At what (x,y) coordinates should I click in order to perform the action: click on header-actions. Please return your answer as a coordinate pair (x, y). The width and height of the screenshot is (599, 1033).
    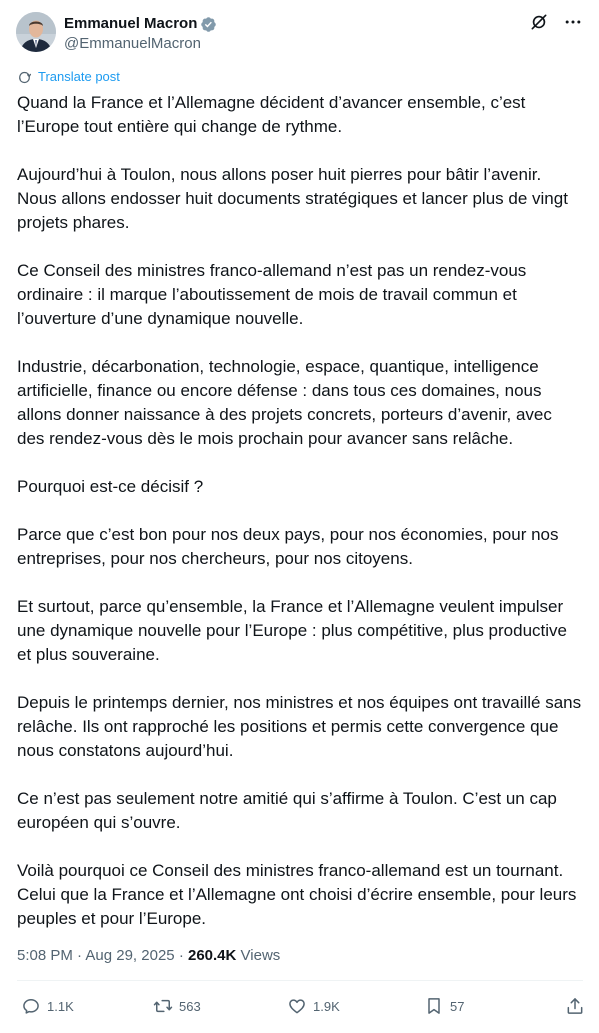
    Looking at the image, I should click on (556, 22).